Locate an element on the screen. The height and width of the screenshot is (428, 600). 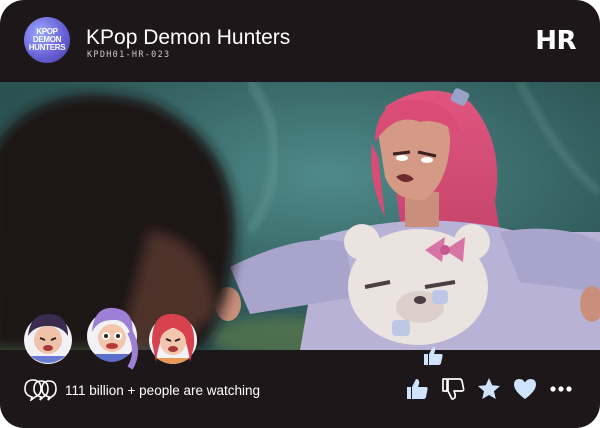
star-icon is located at coordinates (489, 389).